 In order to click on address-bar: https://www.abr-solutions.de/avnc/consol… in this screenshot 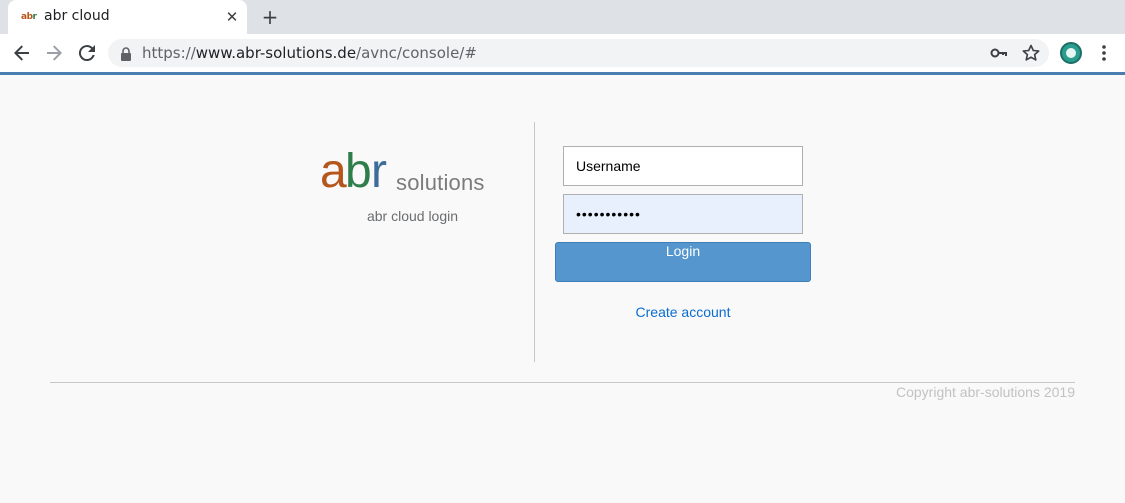, I will do `click(578, 53)`.